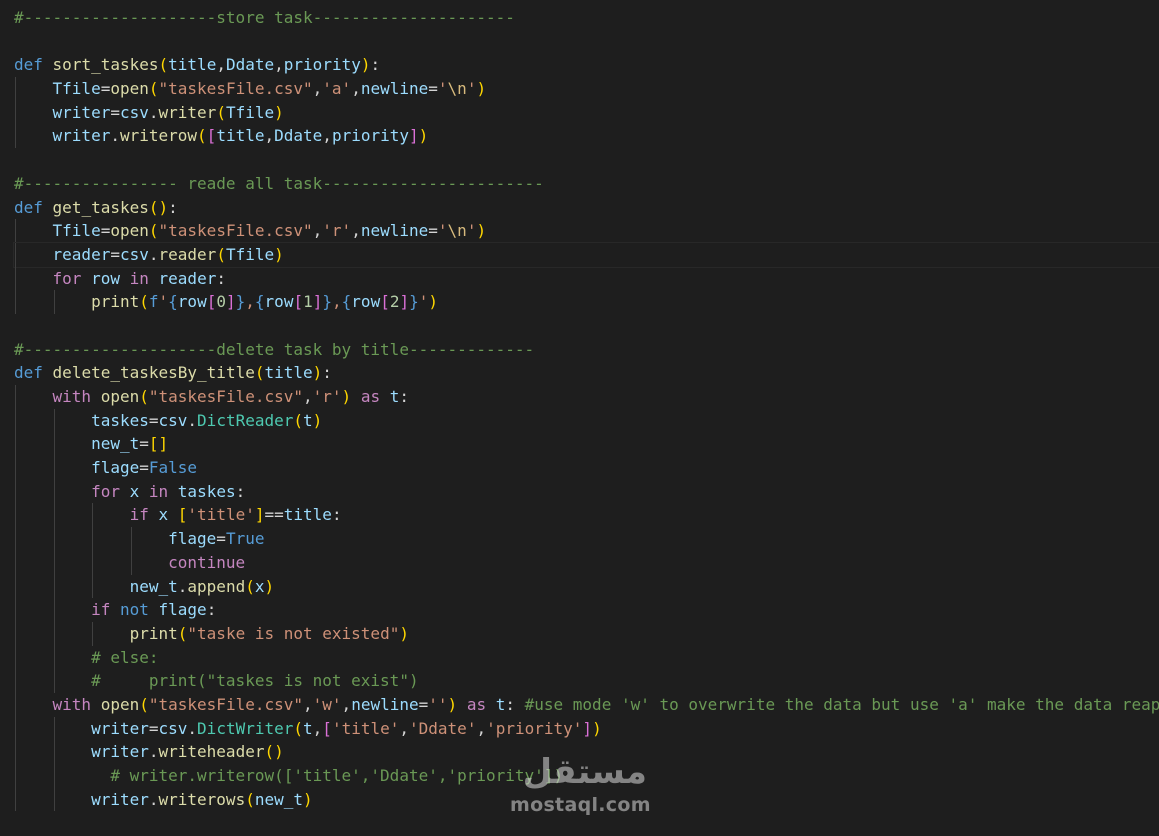 This screenshot has width=1159, height=836. What do you see at coordinates (129, 231) in the screenshot?
I see `code-token: open` at bounding box center [129, 231].